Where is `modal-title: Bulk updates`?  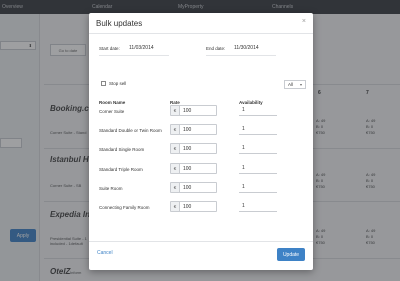 modal-title: Bulk updates is located at coordinates (119, 23).